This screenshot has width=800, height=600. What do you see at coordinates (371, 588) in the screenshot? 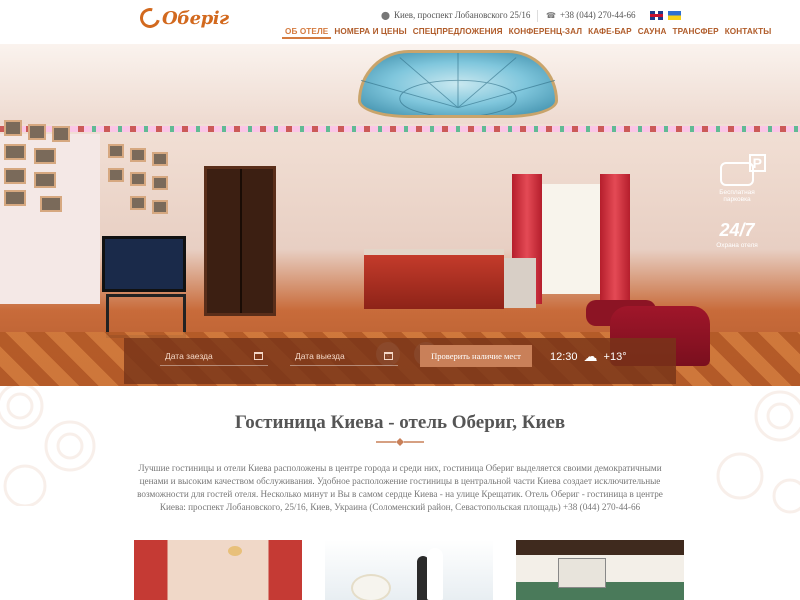
I see `bouquet` at bounding box center [371, 588].